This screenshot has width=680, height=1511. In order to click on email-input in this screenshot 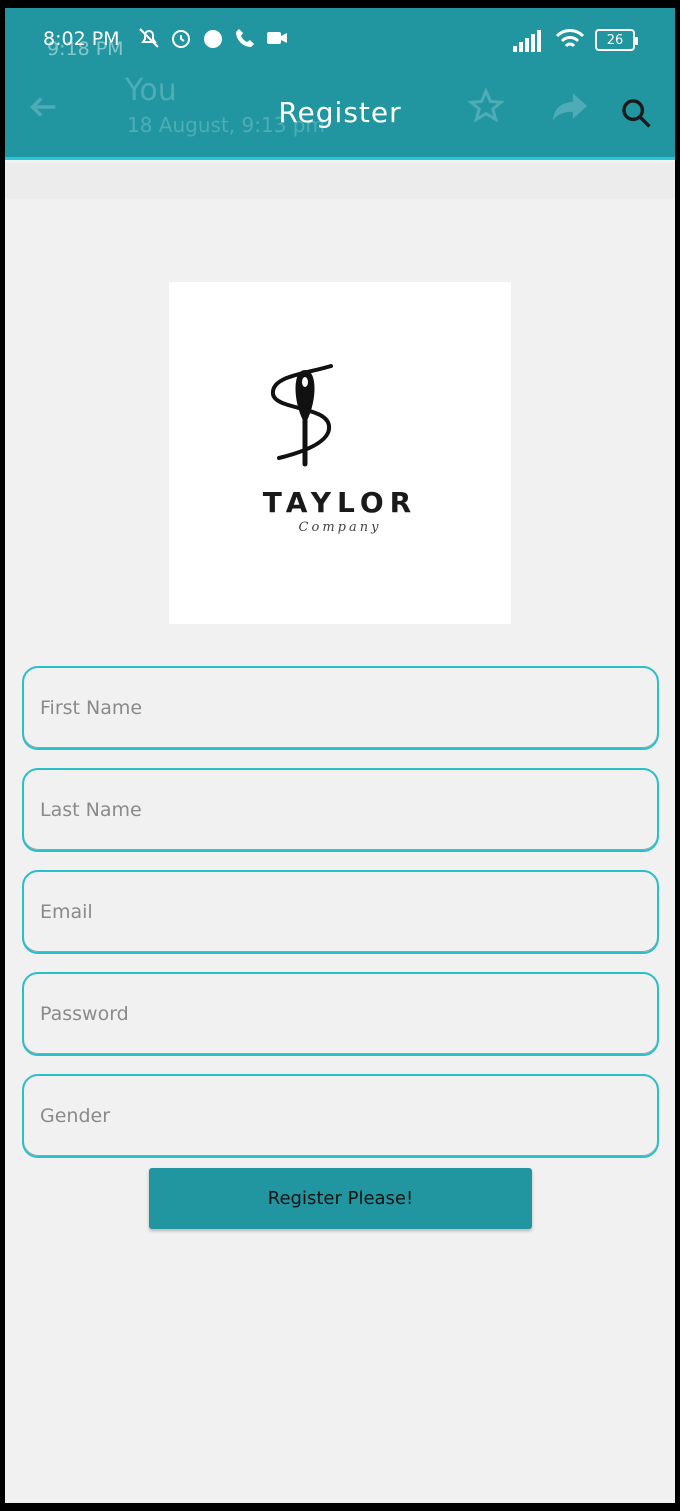, I will do `click(340, 912)`.